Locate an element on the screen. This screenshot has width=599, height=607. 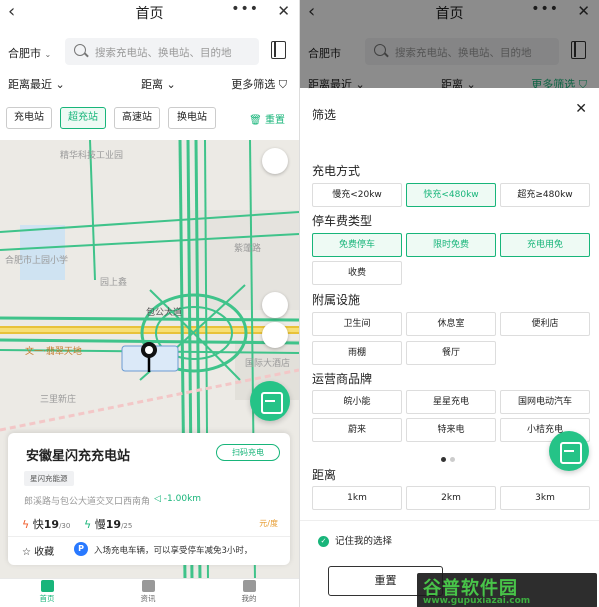
chip-super-charging: 超充站 is located at coordinates (83, 118).